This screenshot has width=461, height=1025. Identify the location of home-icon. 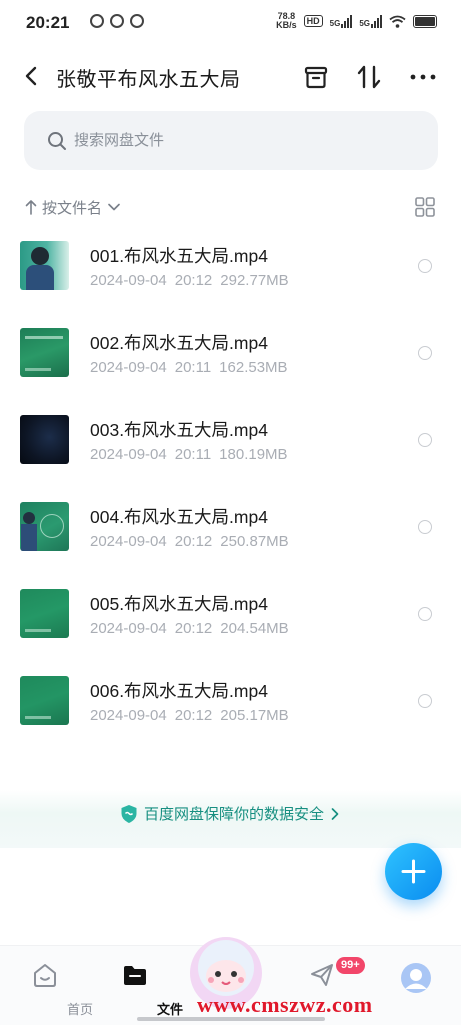
(45, 975).